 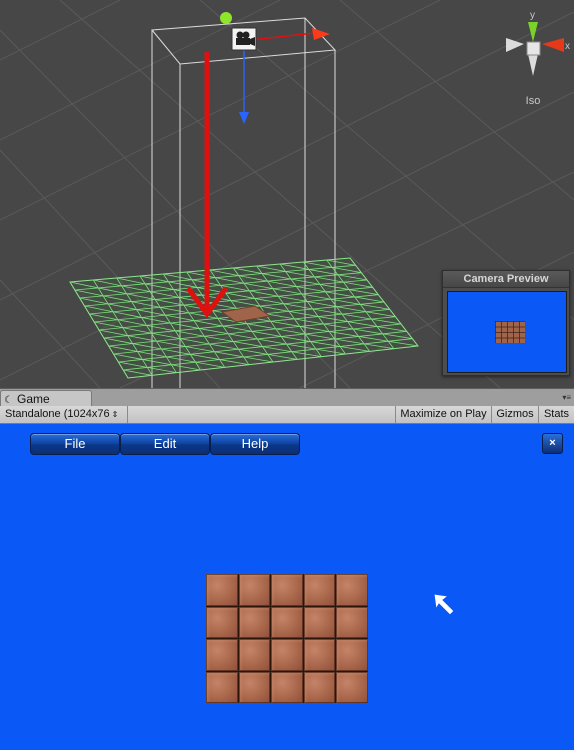 What do you see at coordinates (444, 604) in the screenshot?
I see `mouse-cursor-icon` at bounding box center [444, 604].